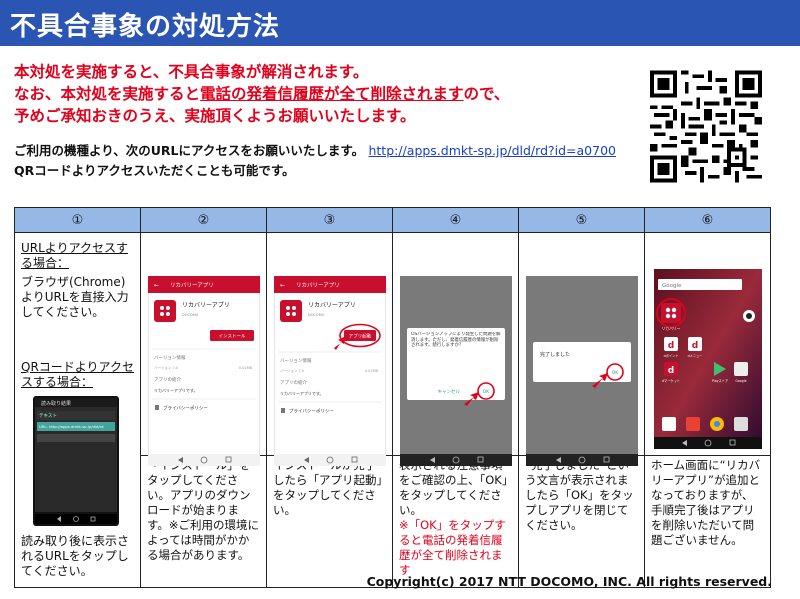 Image resolution: width=800 pixels, height=599 pixels. I want to click on step-5-screenshot: 完了しました OK, so click(582, 371).